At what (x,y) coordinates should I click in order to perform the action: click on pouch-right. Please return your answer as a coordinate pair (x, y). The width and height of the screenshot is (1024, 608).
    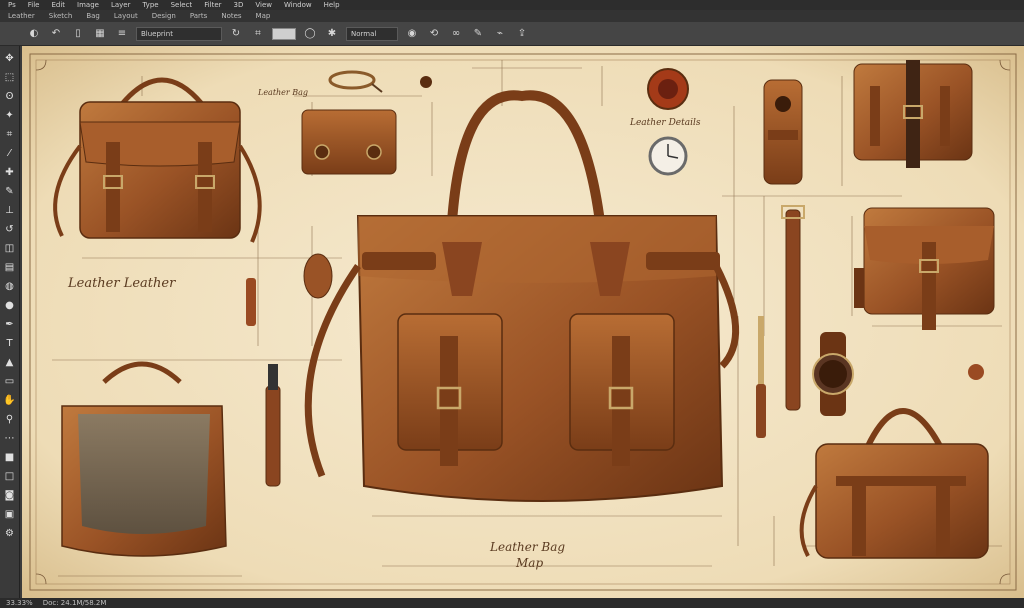
    Looking at the image, I should click on (929, 268).